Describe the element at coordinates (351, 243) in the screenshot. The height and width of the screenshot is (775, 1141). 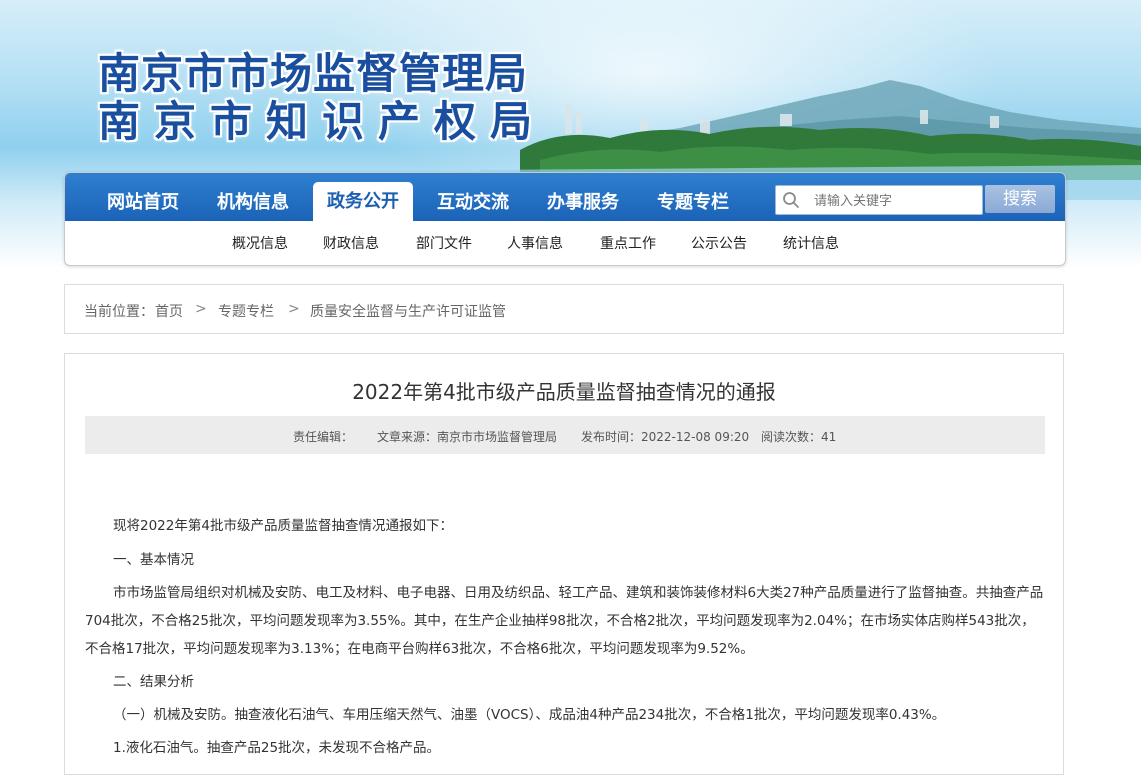
I see `subnav-item-finance: 财政信息` at that location.